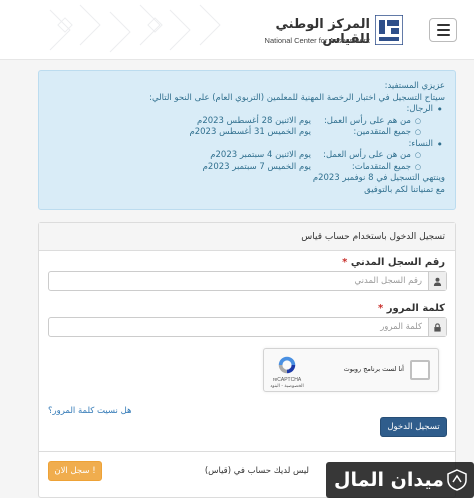 The image size is (474, 498). Describe the element at coordinates (413, 427) in the screenshot. I see `login-submit-button: تسجيل الدخول` at that location.